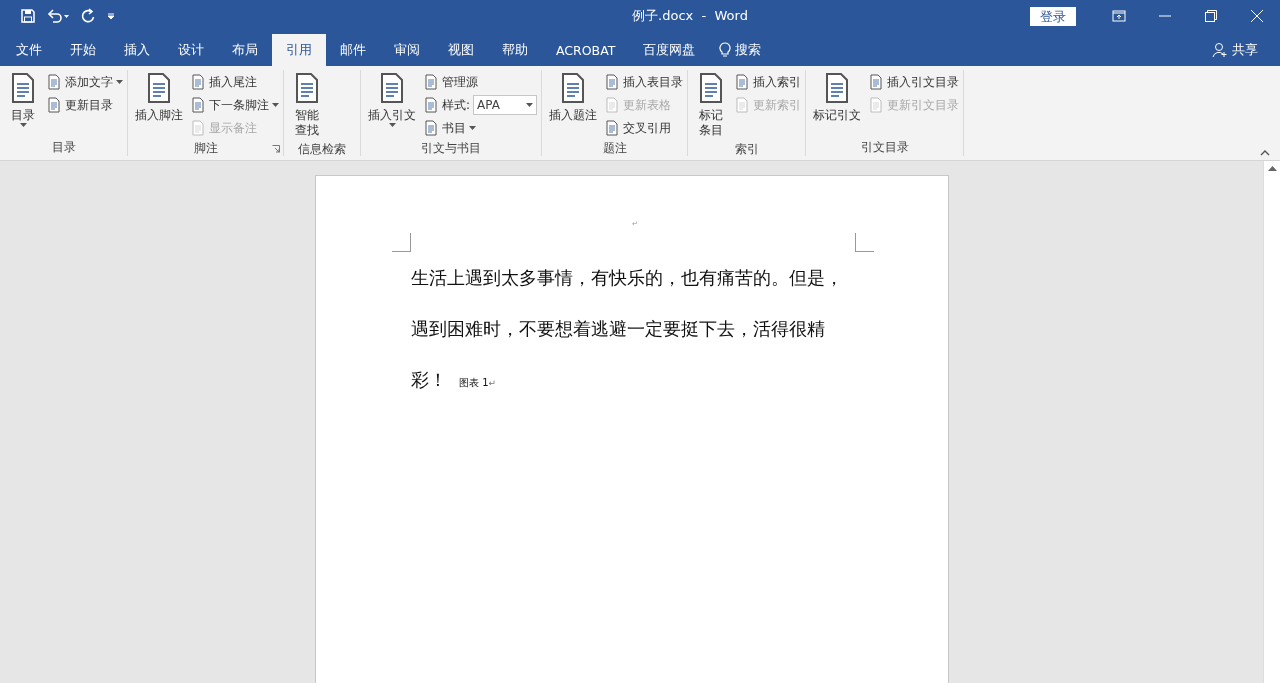 The image size is (1280, 683). I want to click on redo-icon, so click(88, 16).